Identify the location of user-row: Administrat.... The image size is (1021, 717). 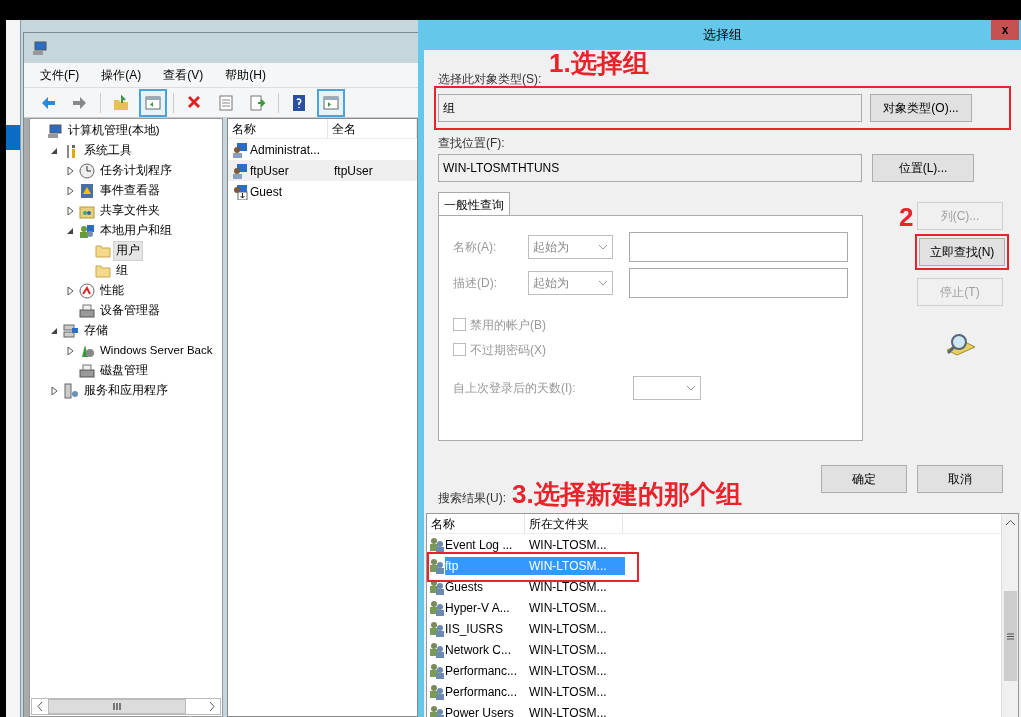
(322, 149).